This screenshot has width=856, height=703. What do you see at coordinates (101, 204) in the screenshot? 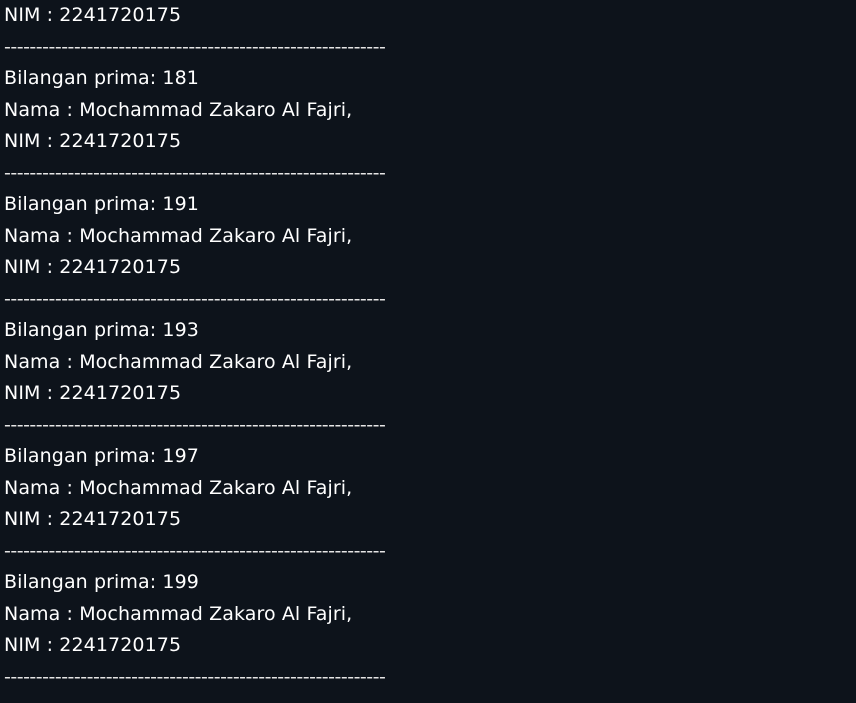
I see `prime-line: Bilangan prima: 191` at bounding box center [101, 204].